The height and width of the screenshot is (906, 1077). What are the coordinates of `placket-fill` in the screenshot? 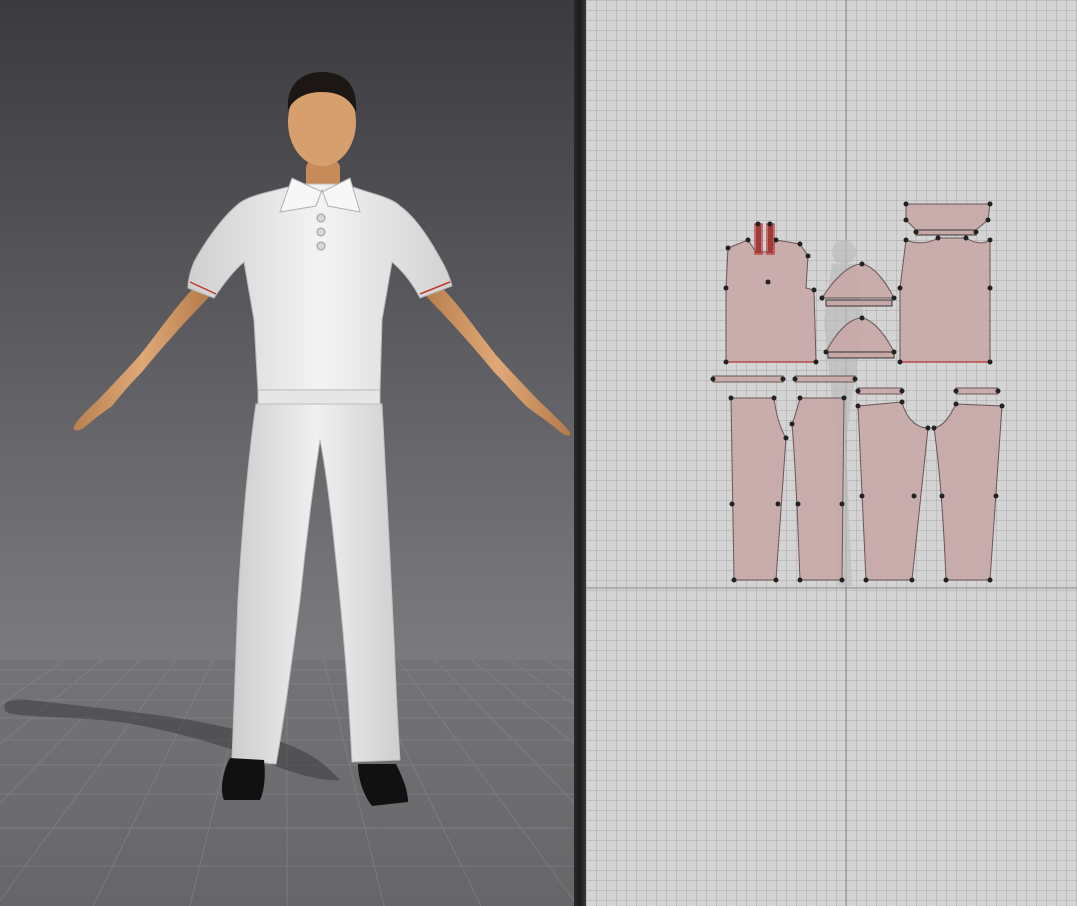 It's located at (764, 239).